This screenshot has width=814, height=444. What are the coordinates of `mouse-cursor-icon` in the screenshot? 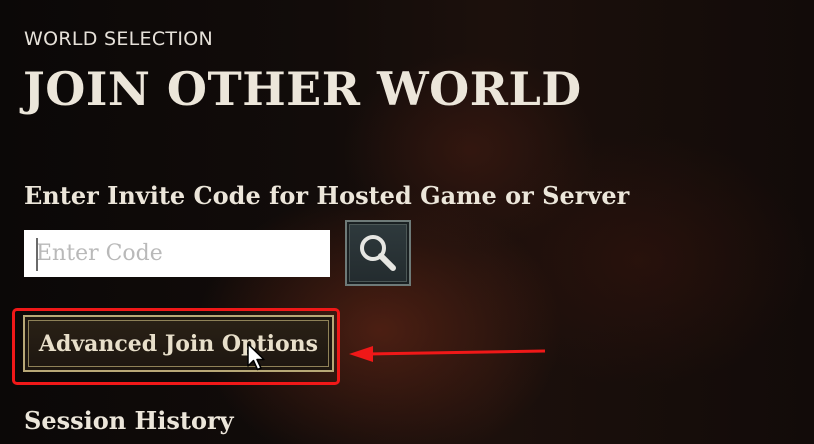 It's located at (256, 357).